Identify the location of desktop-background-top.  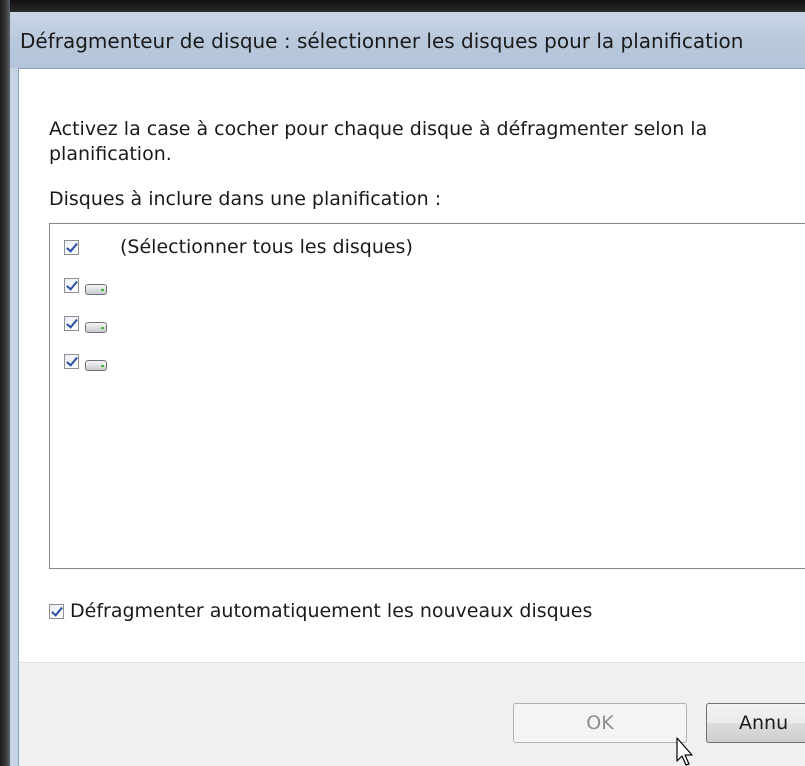
(402, 6).